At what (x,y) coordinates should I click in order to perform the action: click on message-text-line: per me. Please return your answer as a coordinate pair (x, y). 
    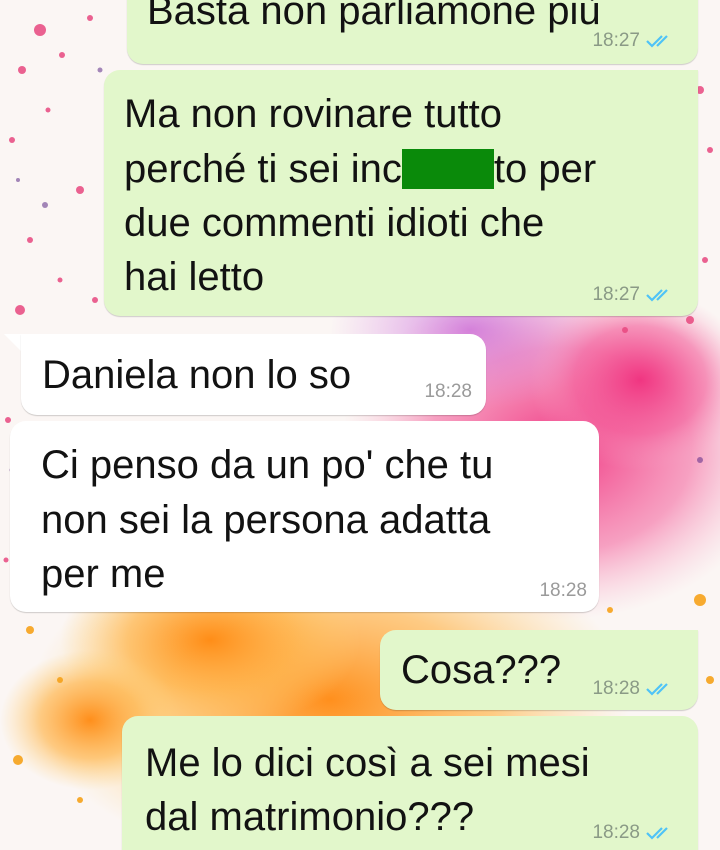
    Looking at the image, I should click on (103, 574).